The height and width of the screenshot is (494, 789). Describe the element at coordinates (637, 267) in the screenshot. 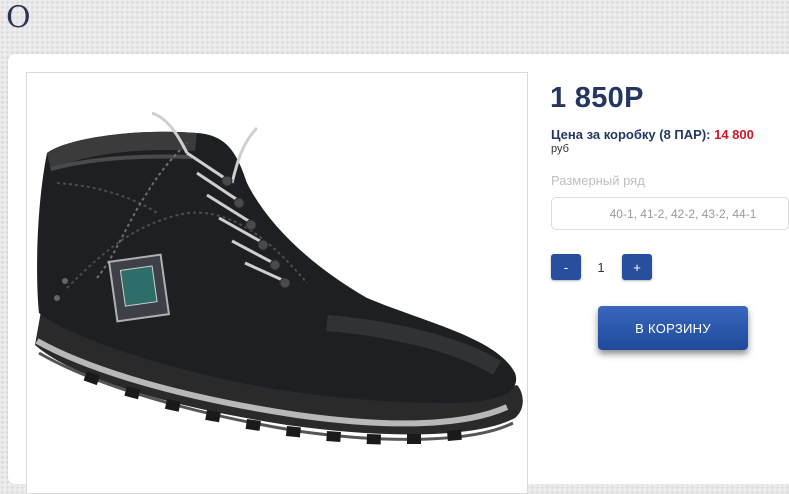

I see `quantity-increase-button: +` at that location.